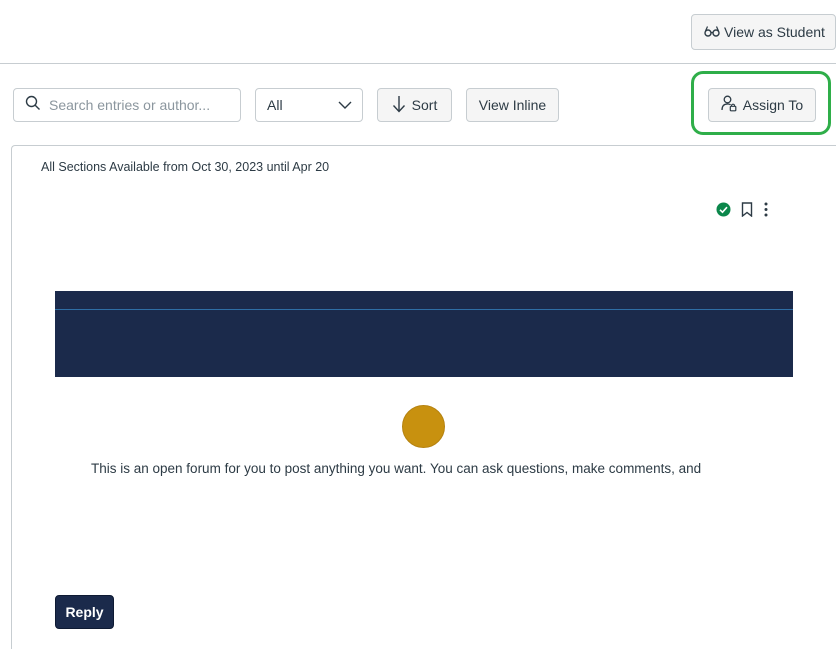  I want to click on search-field, so click(127, 105).